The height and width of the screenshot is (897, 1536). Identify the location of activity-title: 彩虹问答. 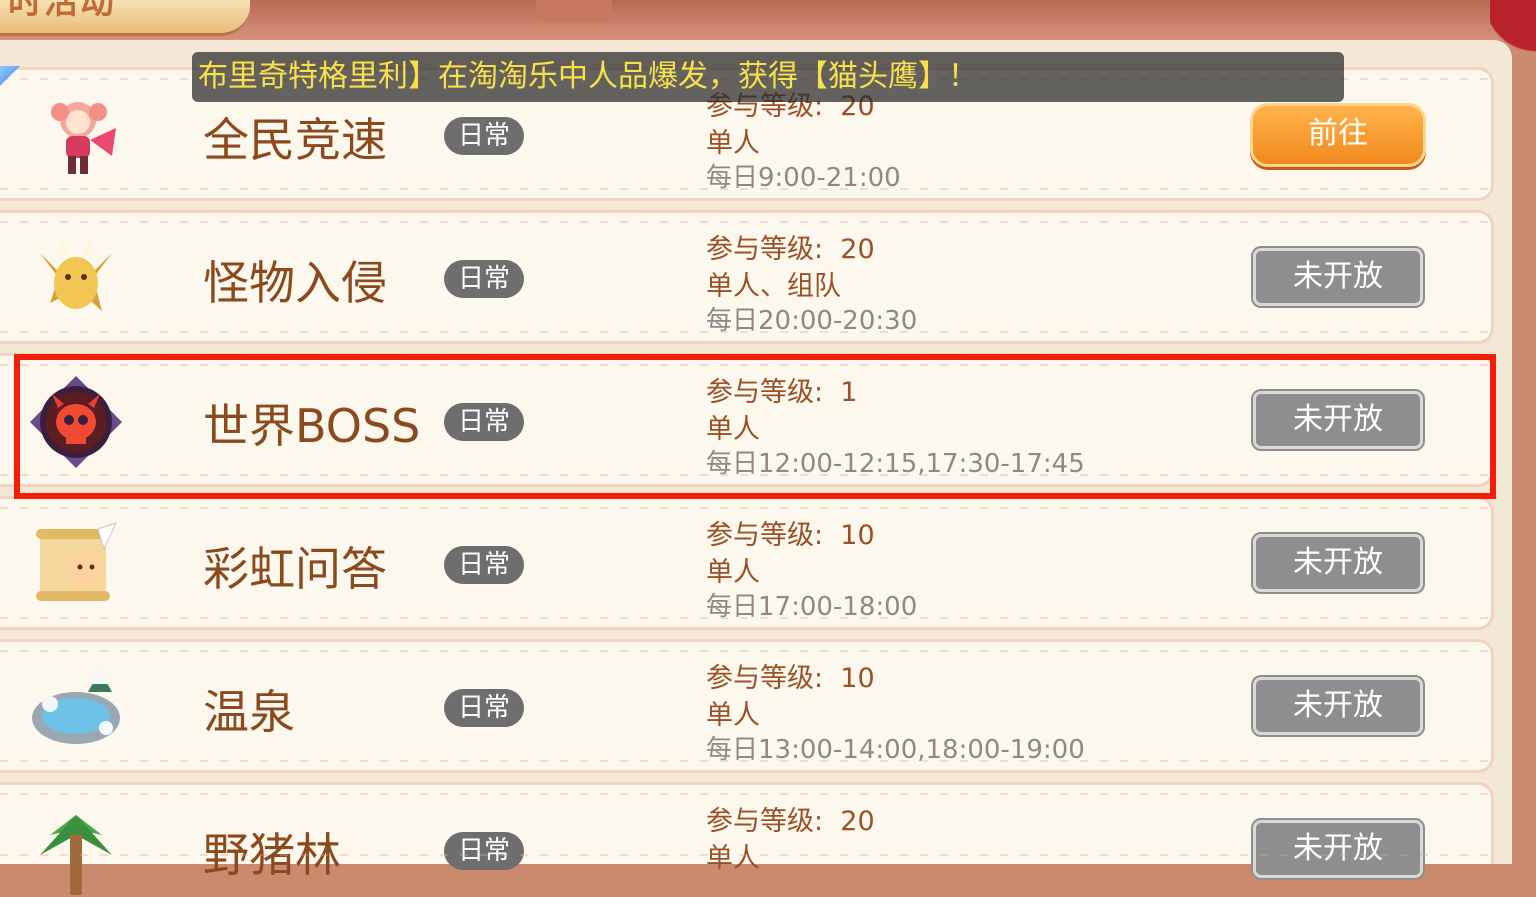
(295, 569).